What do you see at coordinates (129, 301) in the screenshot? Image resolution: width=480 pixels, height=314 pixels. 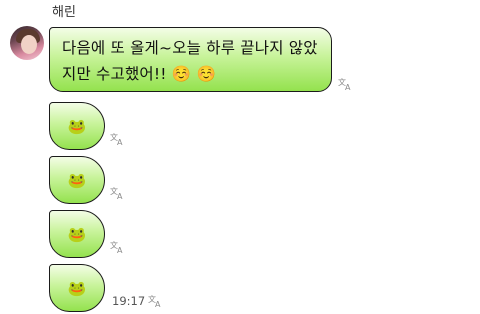 I see `message-timestamp: 19:17` at bounding box center [129, 301].